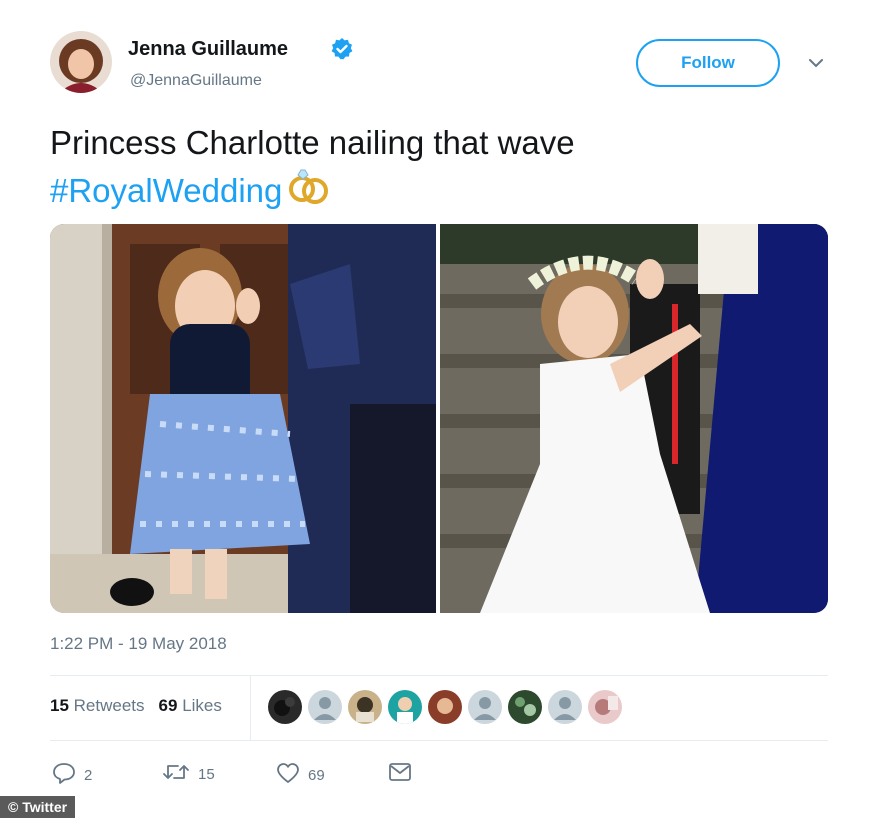 The width and height of the screenshot is (880, 818). What do you see at coordinates (312, 142) in the screenshot?
I see `tweet-body: Princess Charlotte nailing that wave` at bounding box center [312, 142].